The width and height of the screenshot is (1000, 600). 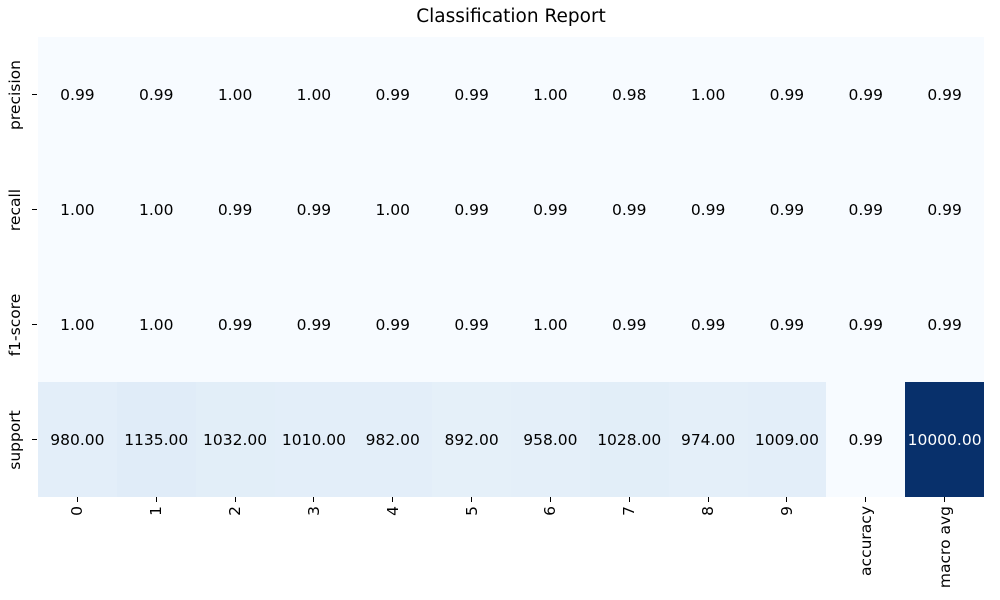 What do you see at coordinates (471, 439) in the screenshot?
I see `heatmap-cell-support-5: 892.00` at bounding box center [471, 439].